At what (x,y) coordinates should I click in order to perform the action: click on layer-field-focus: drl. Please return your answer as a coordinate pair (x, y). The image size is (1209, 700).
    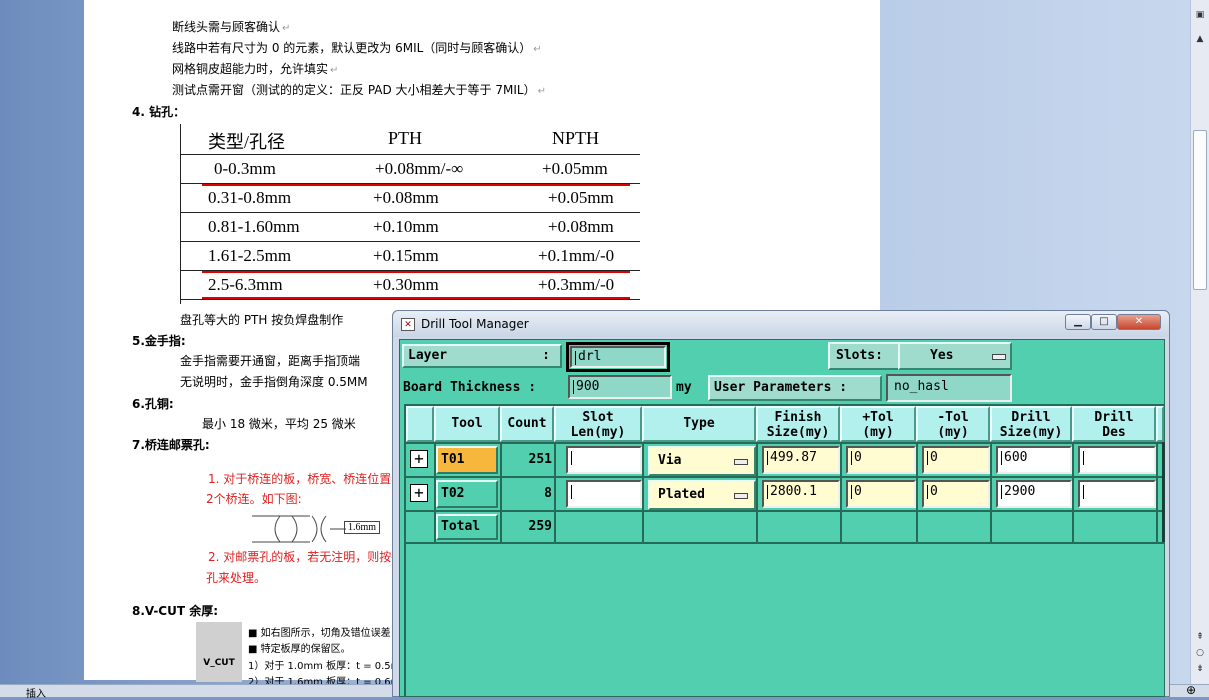
    Looking at the image, I should click on (618, 357).